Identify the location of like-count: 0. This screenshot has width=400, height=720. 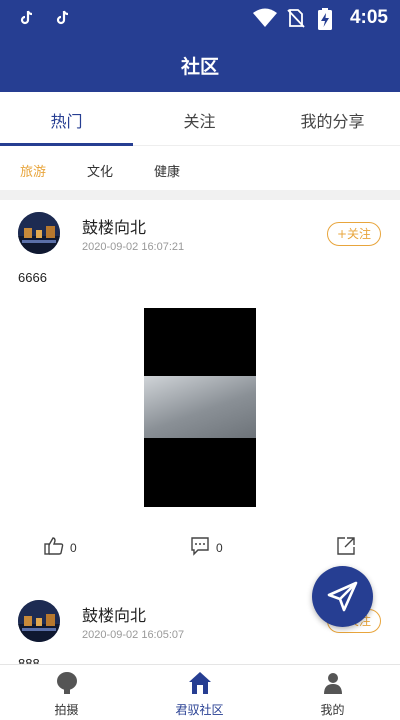
(73, 548).